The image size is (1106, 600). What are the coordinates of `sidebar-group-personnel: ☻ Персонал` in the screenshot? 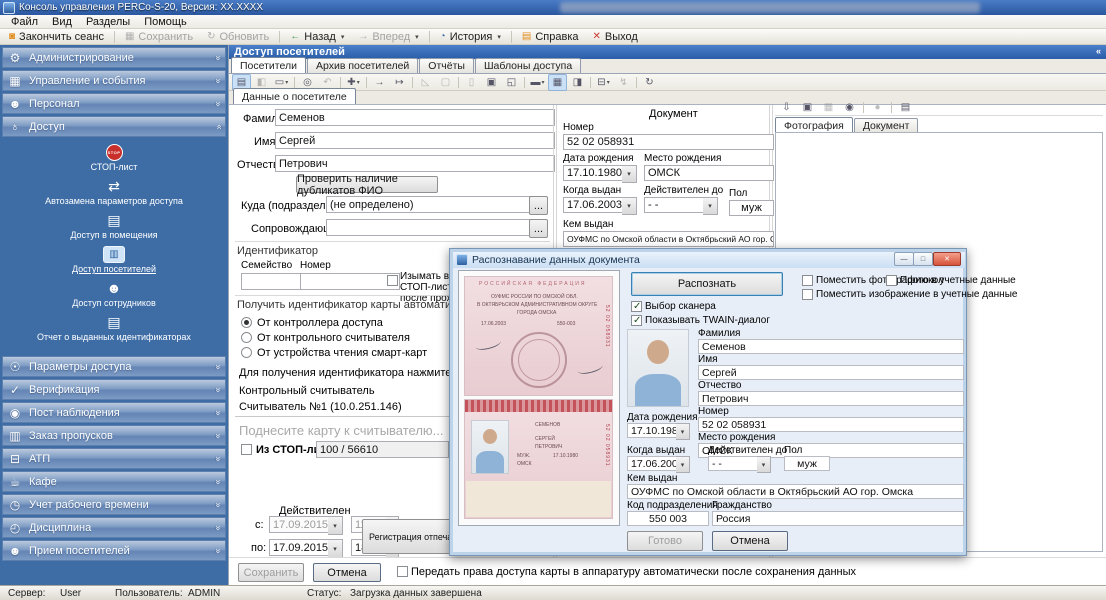 It's located at (114, 103).